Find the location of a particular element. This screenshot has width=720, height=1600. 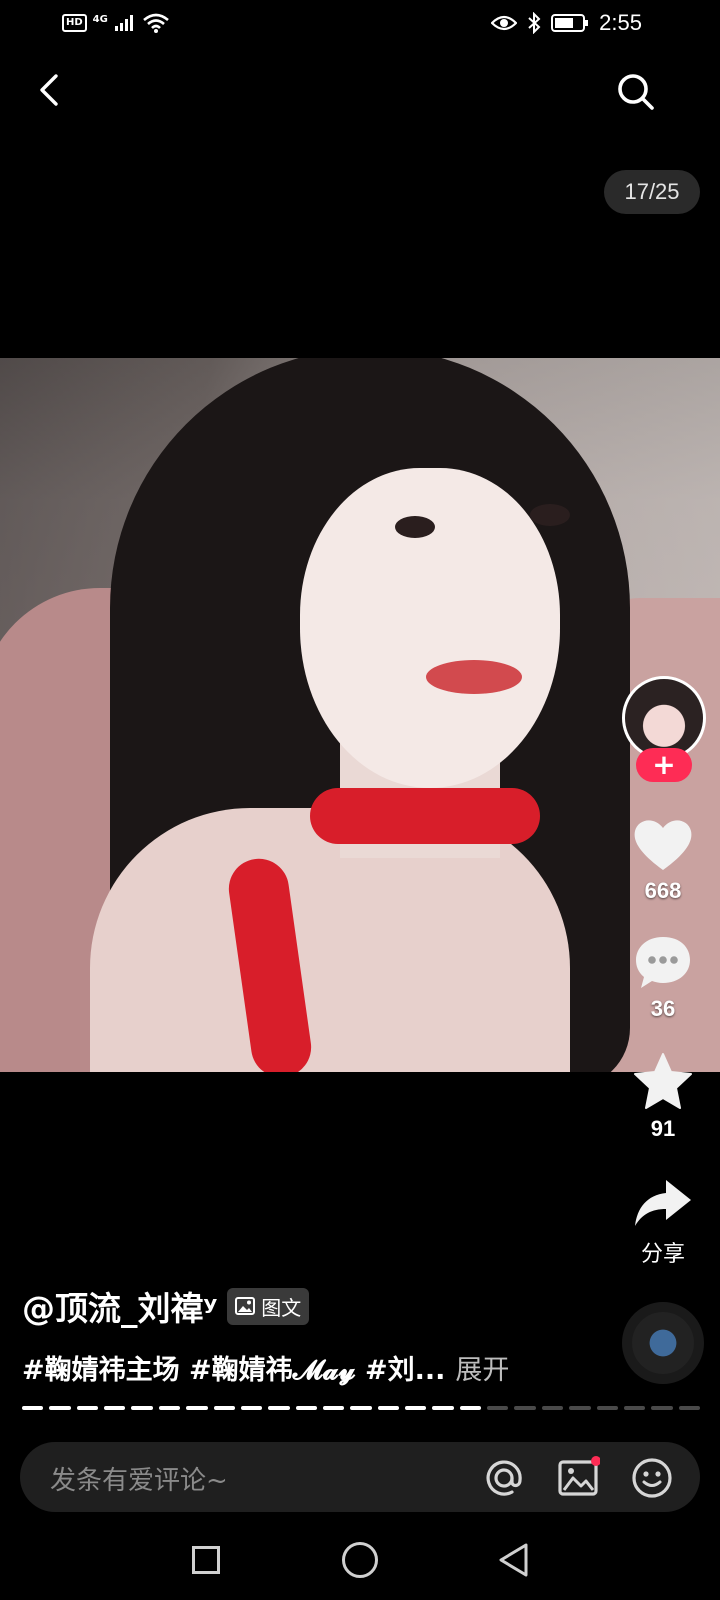

status-bar-left: HD 4G is located at coordinates (116, 23).